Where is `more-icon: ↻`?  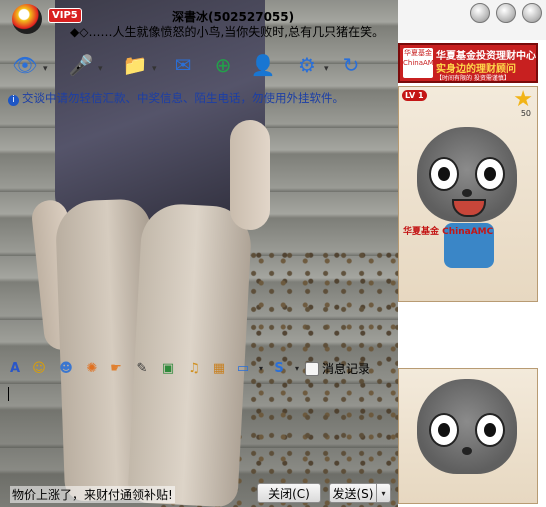 more-icon: ↻ is located at coordinates (351, 65).